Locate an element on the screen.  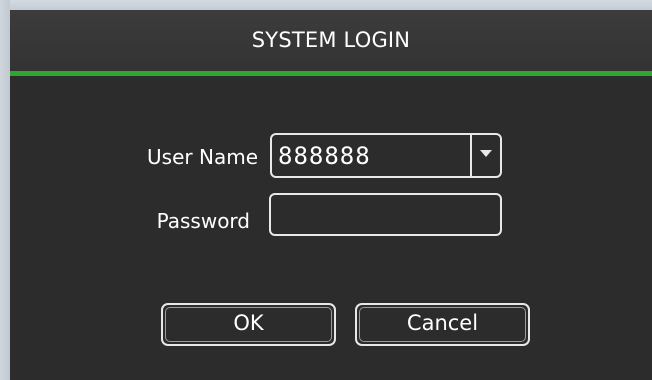
chevron-down-icon is located at coordinates (486, 153).